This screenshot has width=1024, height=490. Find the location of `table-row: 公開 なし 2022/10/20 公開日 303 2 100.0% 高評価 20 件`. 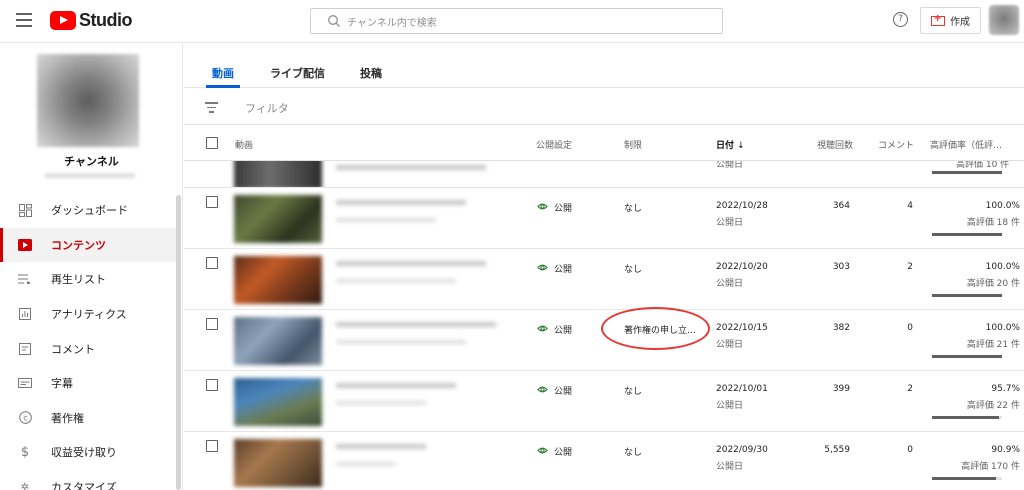

table-row: 公開 なし 2022/10/20 公開日 303 2 100.0% 高評価 20 件 is located at coordinates (604, 279).